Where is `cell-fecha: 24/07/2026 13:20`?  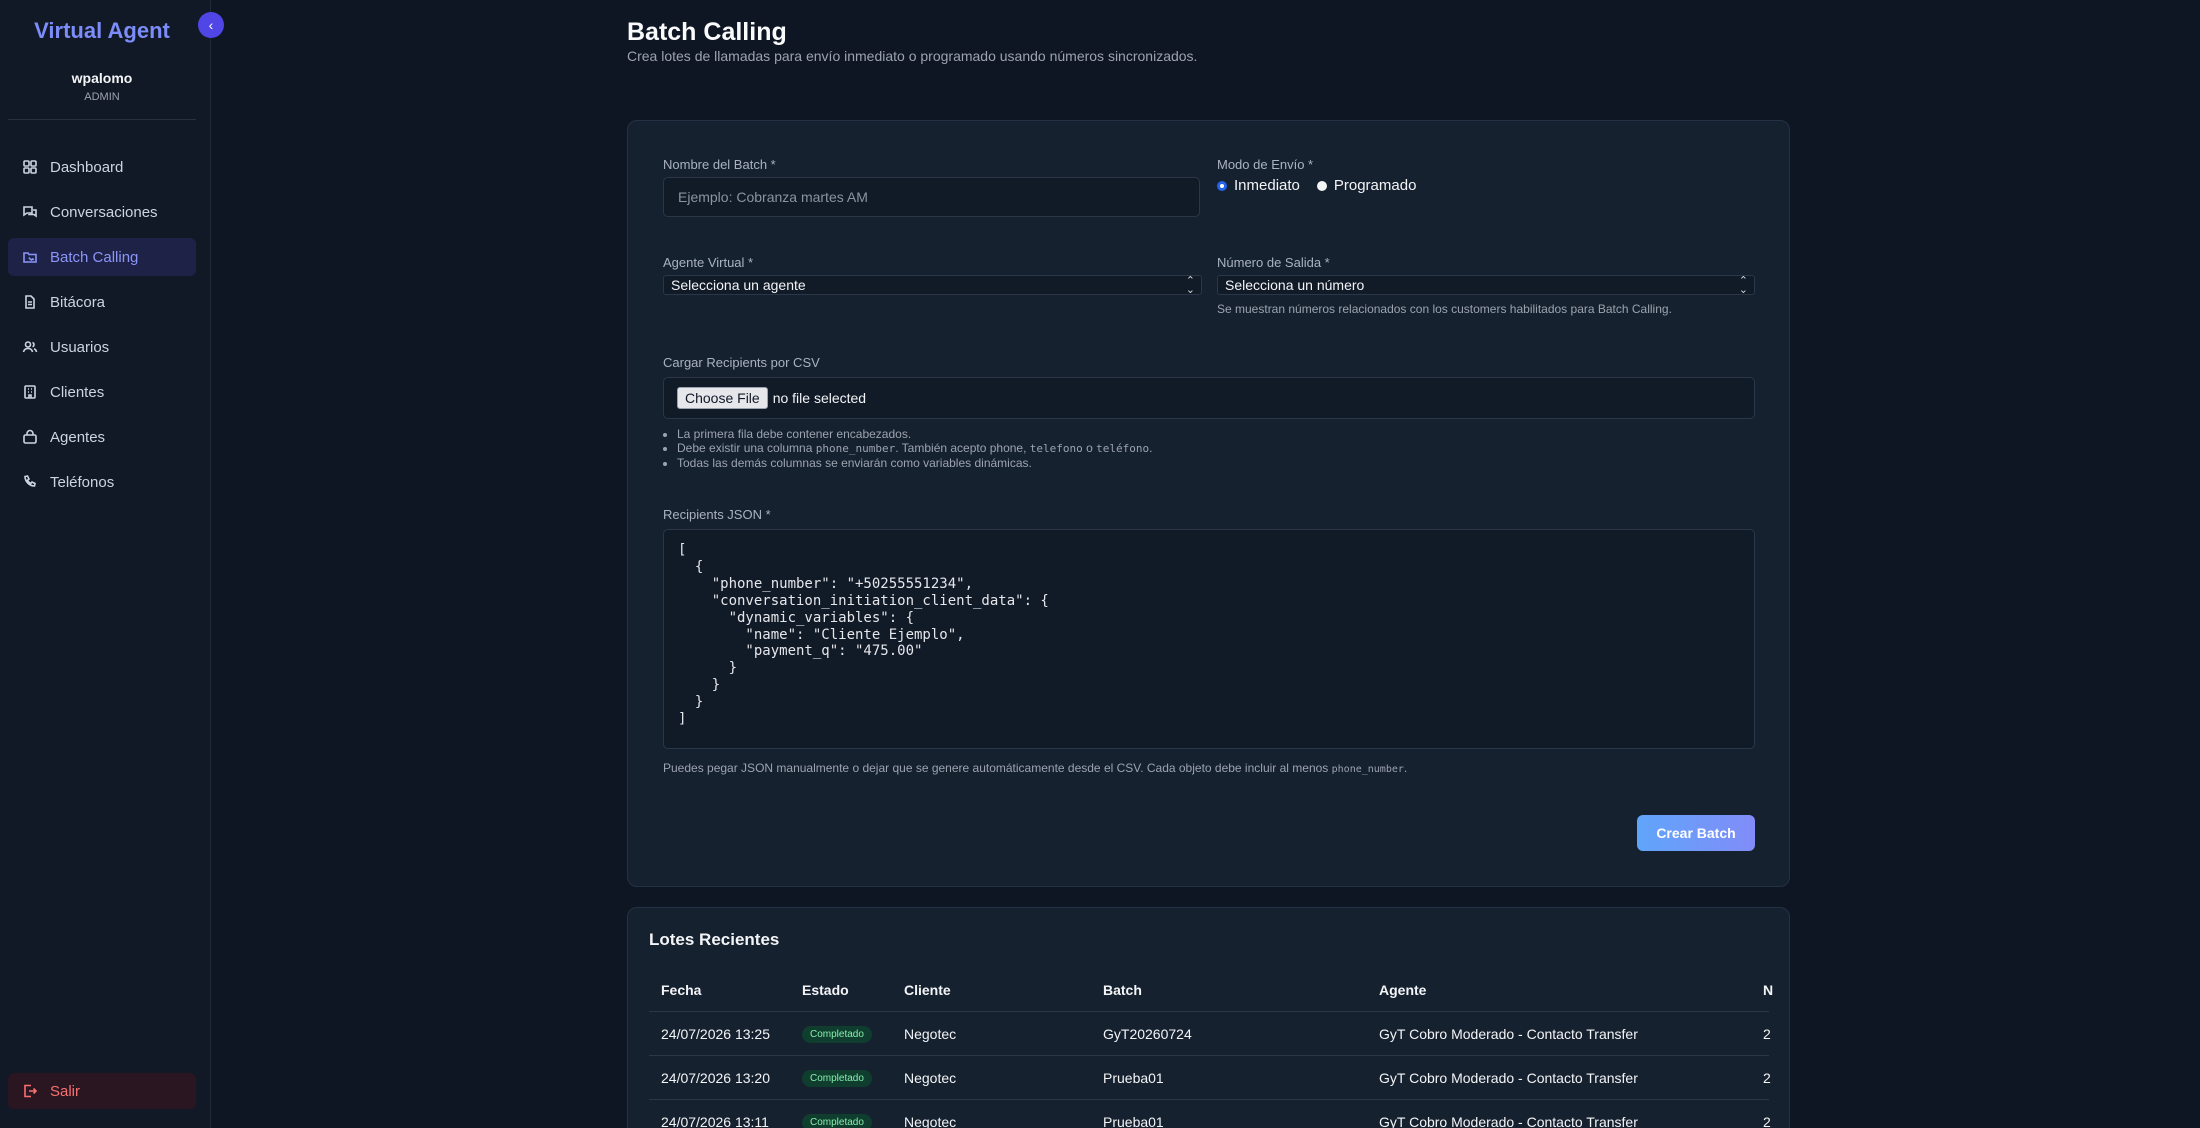 cell-fecha: 24/07/2026 13:20 is located at coordinates (715, 1078).